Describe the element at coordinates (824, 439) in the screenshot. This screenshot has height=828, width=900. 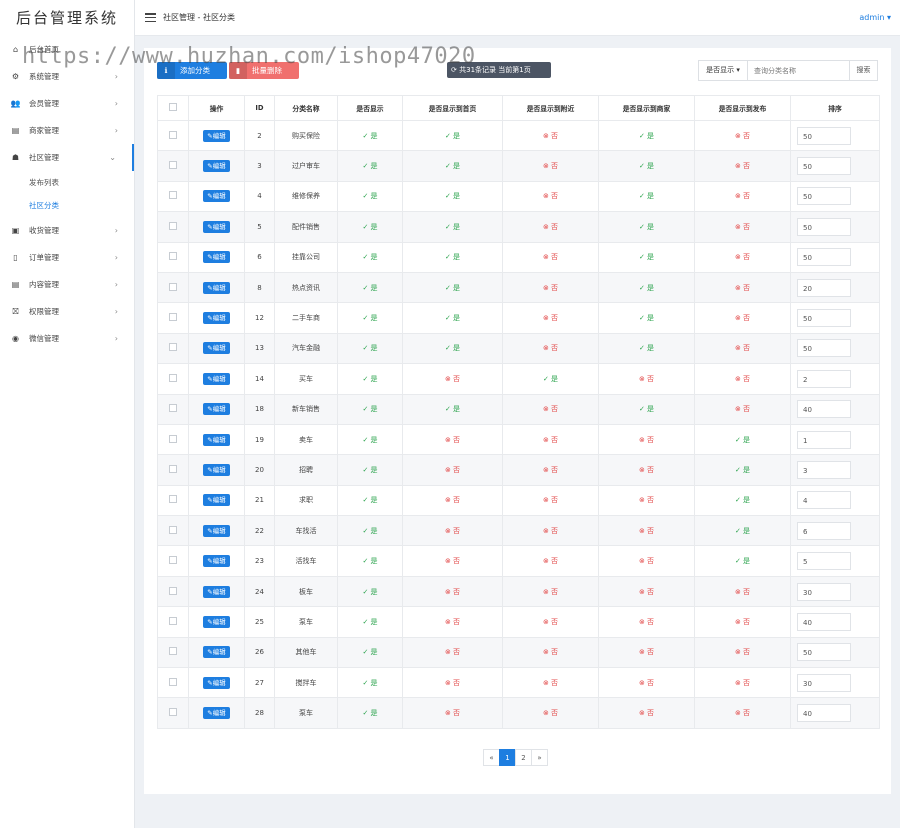
I see `sort-order-input: 1` at that location.